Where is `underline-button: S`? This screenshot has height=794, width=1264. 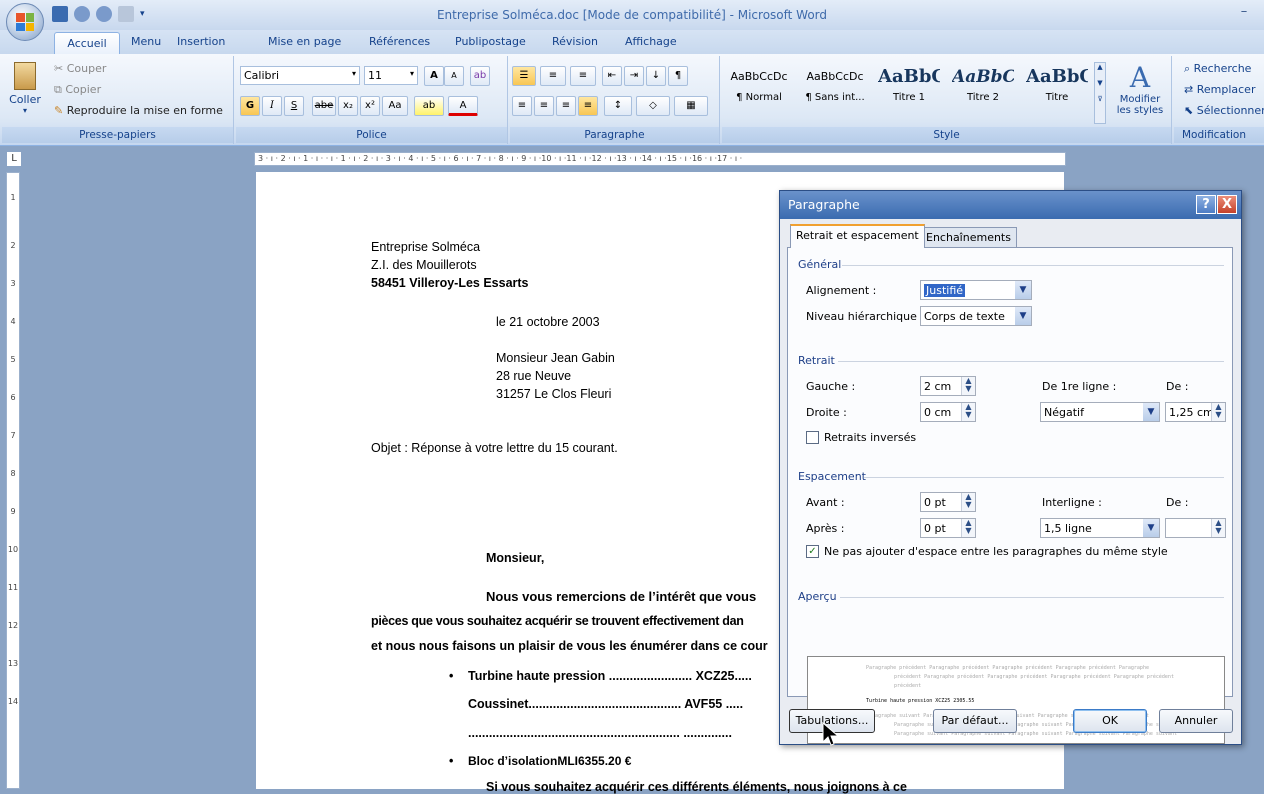 underline-button: S is located at coordinates (294, 106).